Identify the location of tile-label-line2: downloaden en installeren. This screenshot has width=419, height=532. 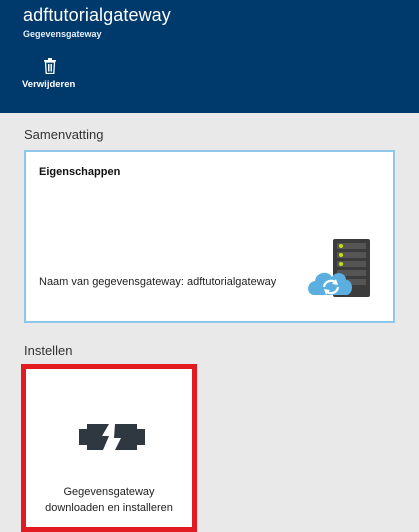
(109, 508).